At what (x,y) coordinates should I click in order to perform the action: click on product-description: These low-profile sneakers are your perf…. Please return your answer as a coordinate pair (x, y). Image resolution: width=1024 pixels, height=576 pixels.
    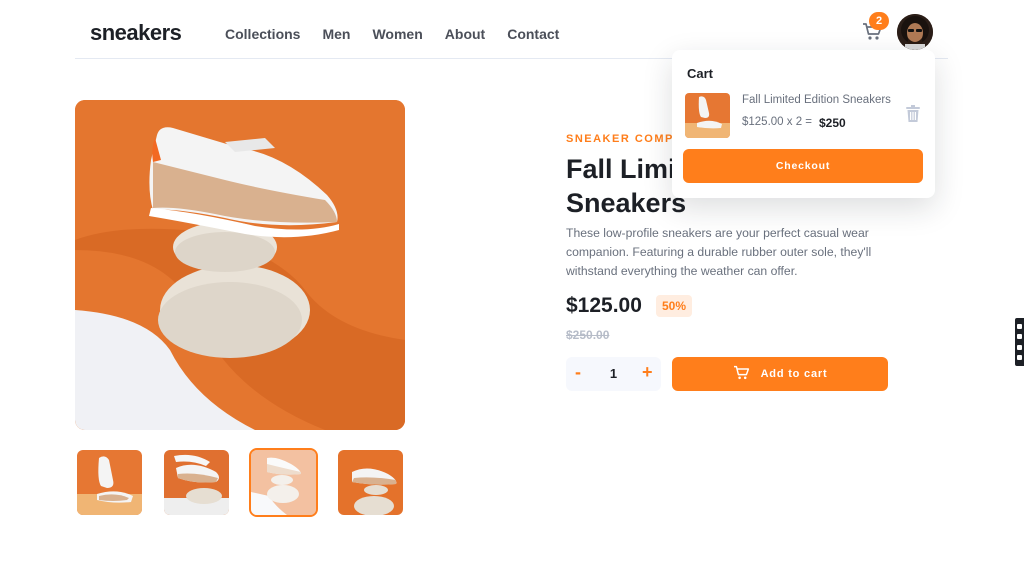
    Looking at the image, I should click on (719, 252).